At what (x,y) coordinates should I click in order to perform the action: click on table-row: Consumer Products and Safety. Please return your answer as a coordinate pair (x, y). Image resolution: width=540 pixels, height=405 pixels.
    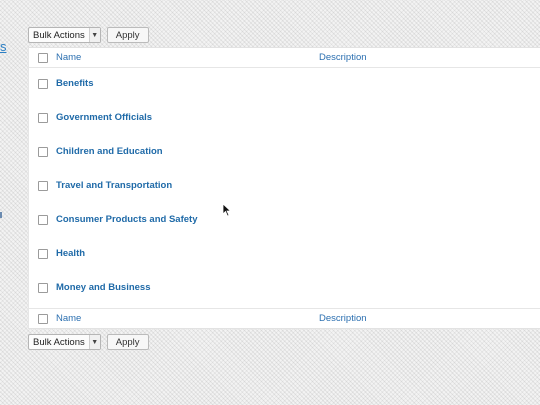
    Looking at the image, I should click on (284, 206).